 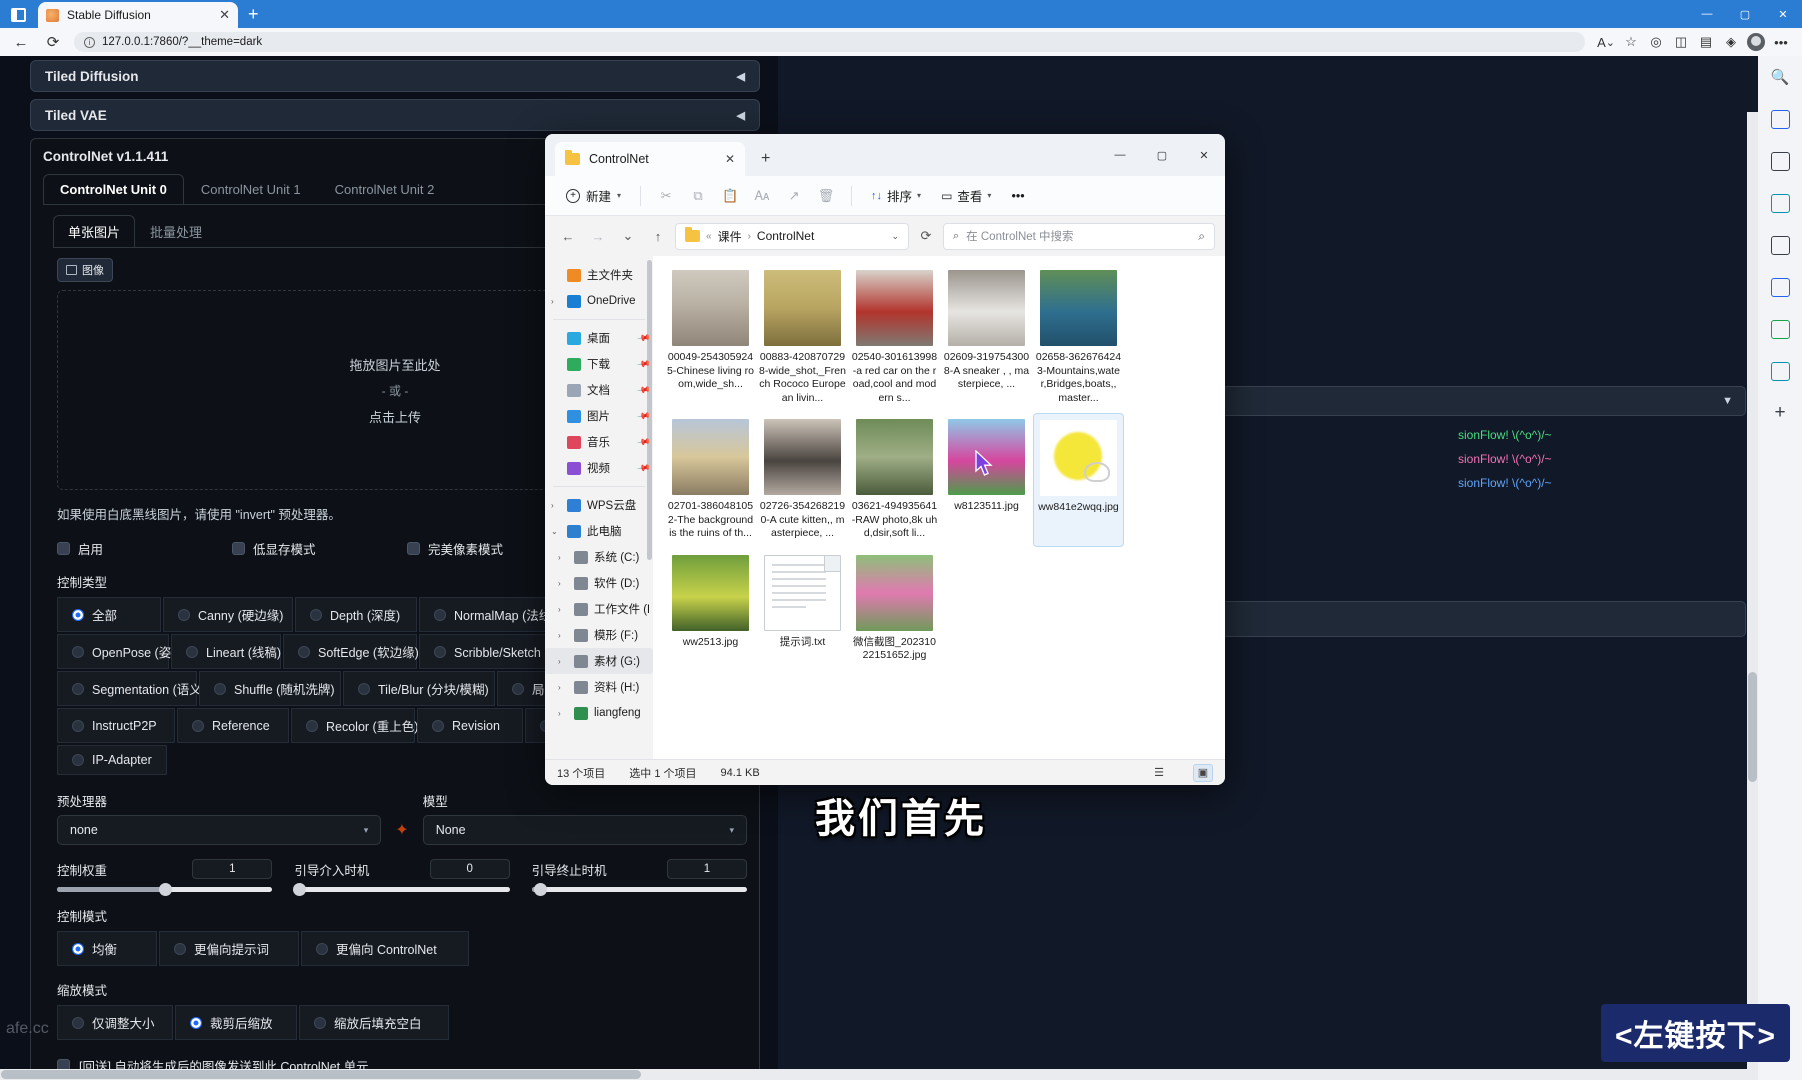 What do you see at coordinates (122, 651) in the screenshot?
I see `control-type-option-4: OpenPose (姿态)` at bounding box center [122, 651].